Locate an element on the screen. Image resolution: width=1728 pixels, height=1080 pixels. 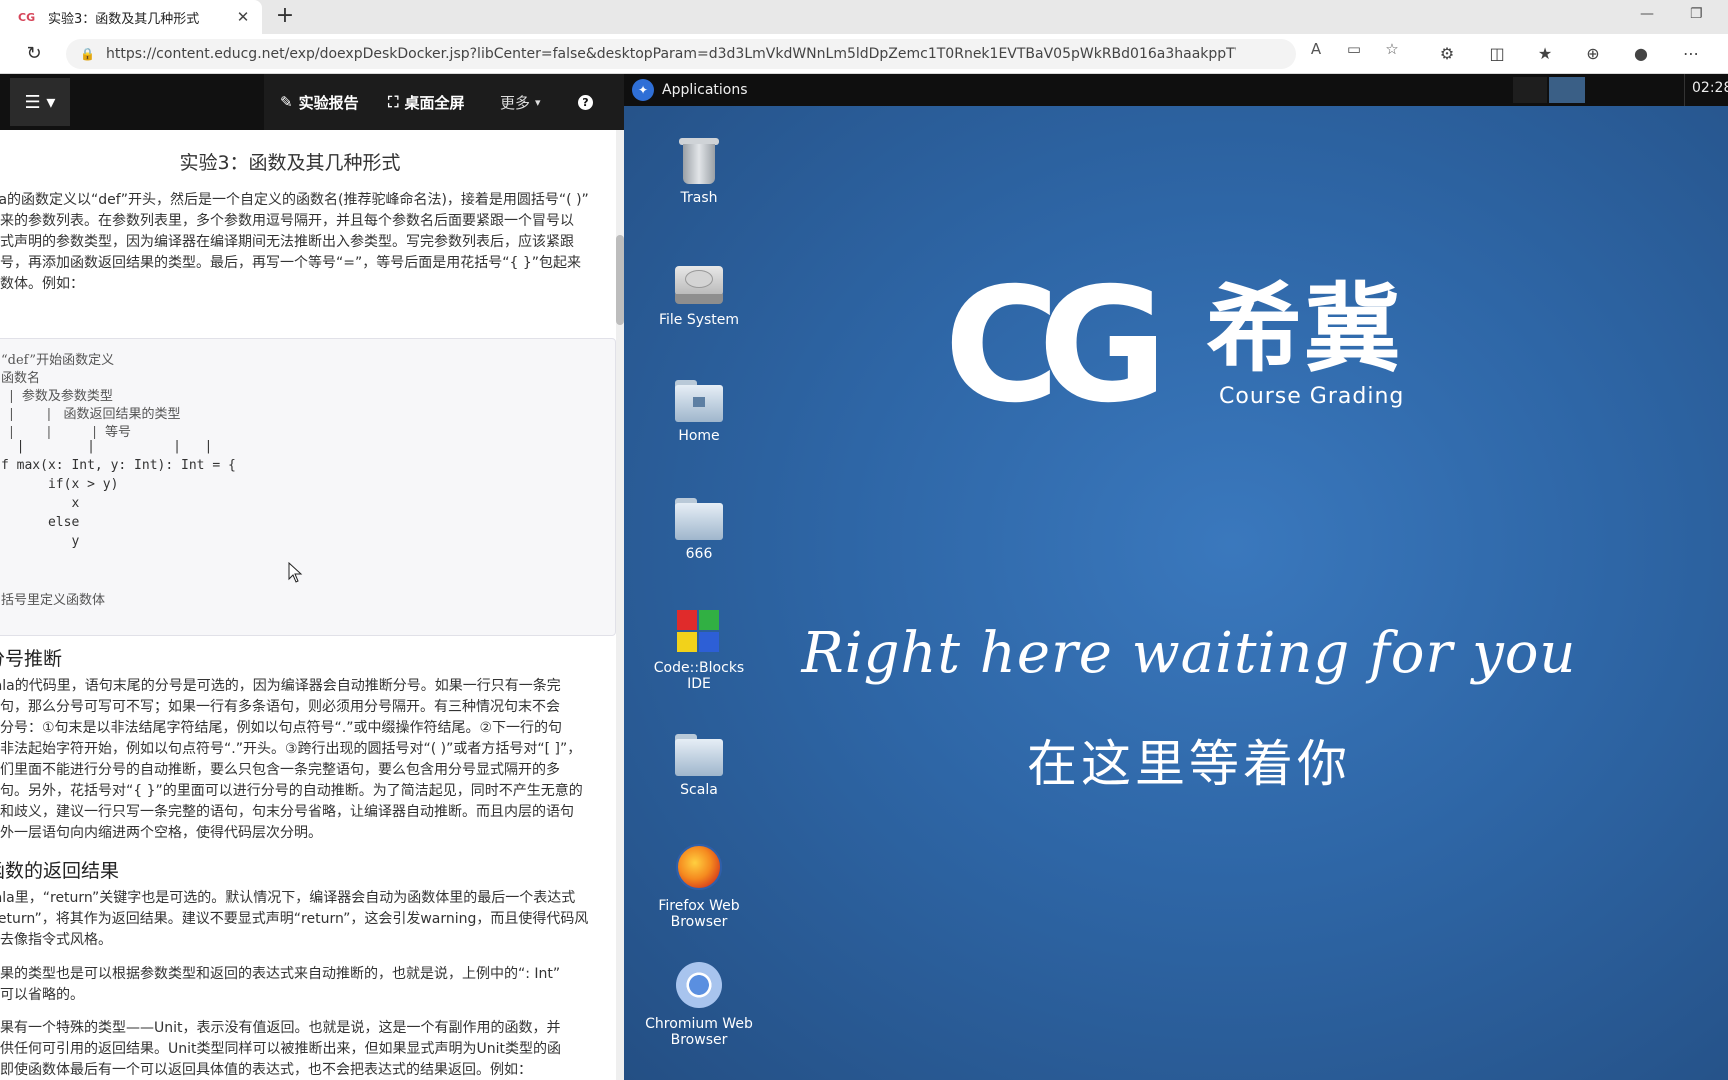
code-line: 函数名 is located at coordinates (21, 378).